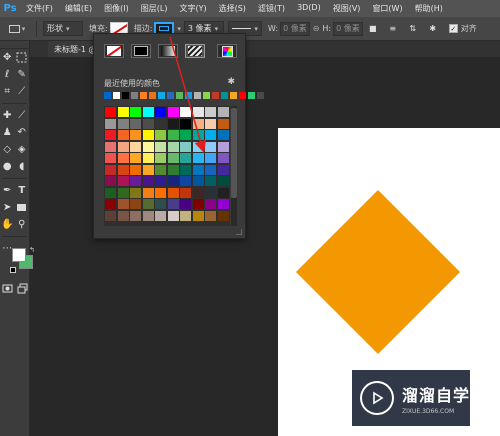  I want to click on default-colors-icon, so click(13, 270).